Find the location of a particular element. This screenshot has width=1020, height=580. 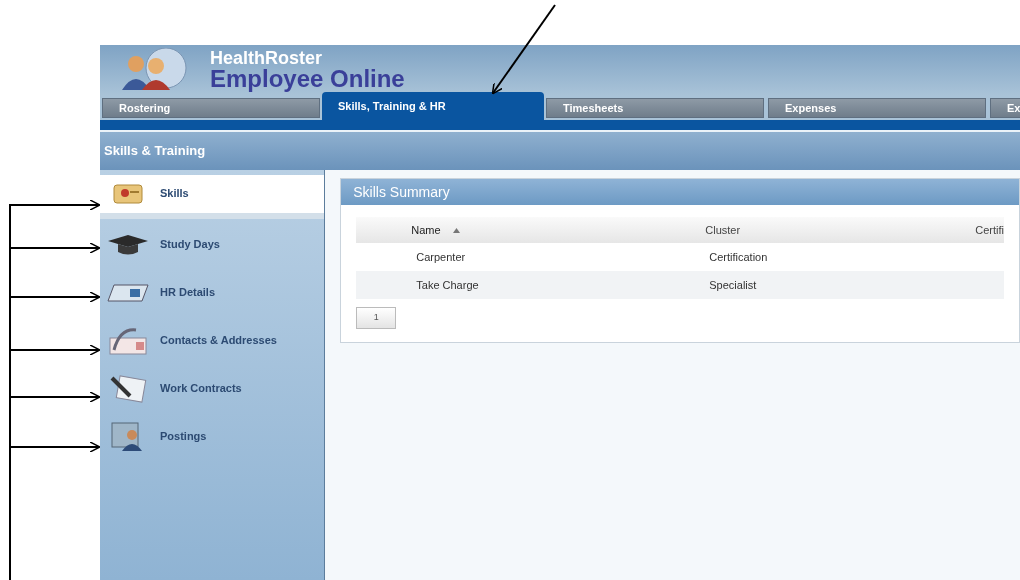

sidebar-item: Work Contracts is located at coordinates (212, 389).